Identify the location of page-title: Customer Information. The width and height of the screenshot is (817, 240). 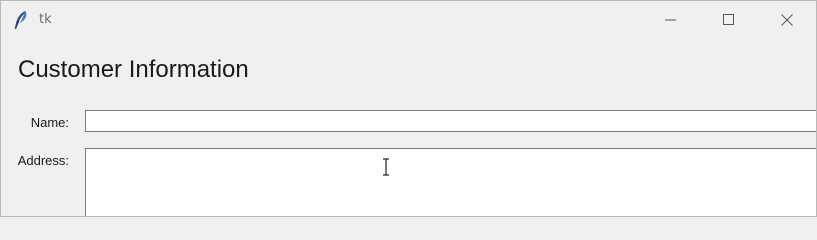
(133, 69).